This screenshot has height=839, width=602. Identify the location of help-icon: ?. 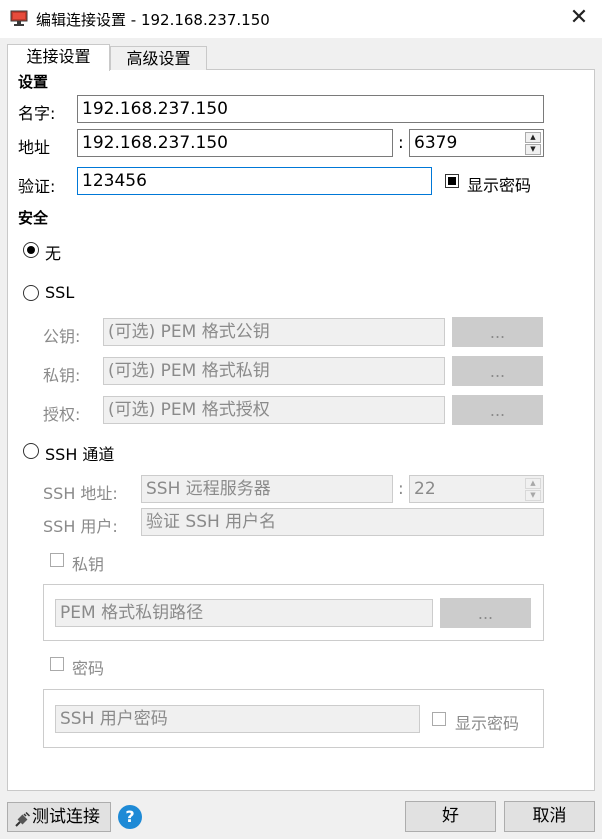
(130, 817).